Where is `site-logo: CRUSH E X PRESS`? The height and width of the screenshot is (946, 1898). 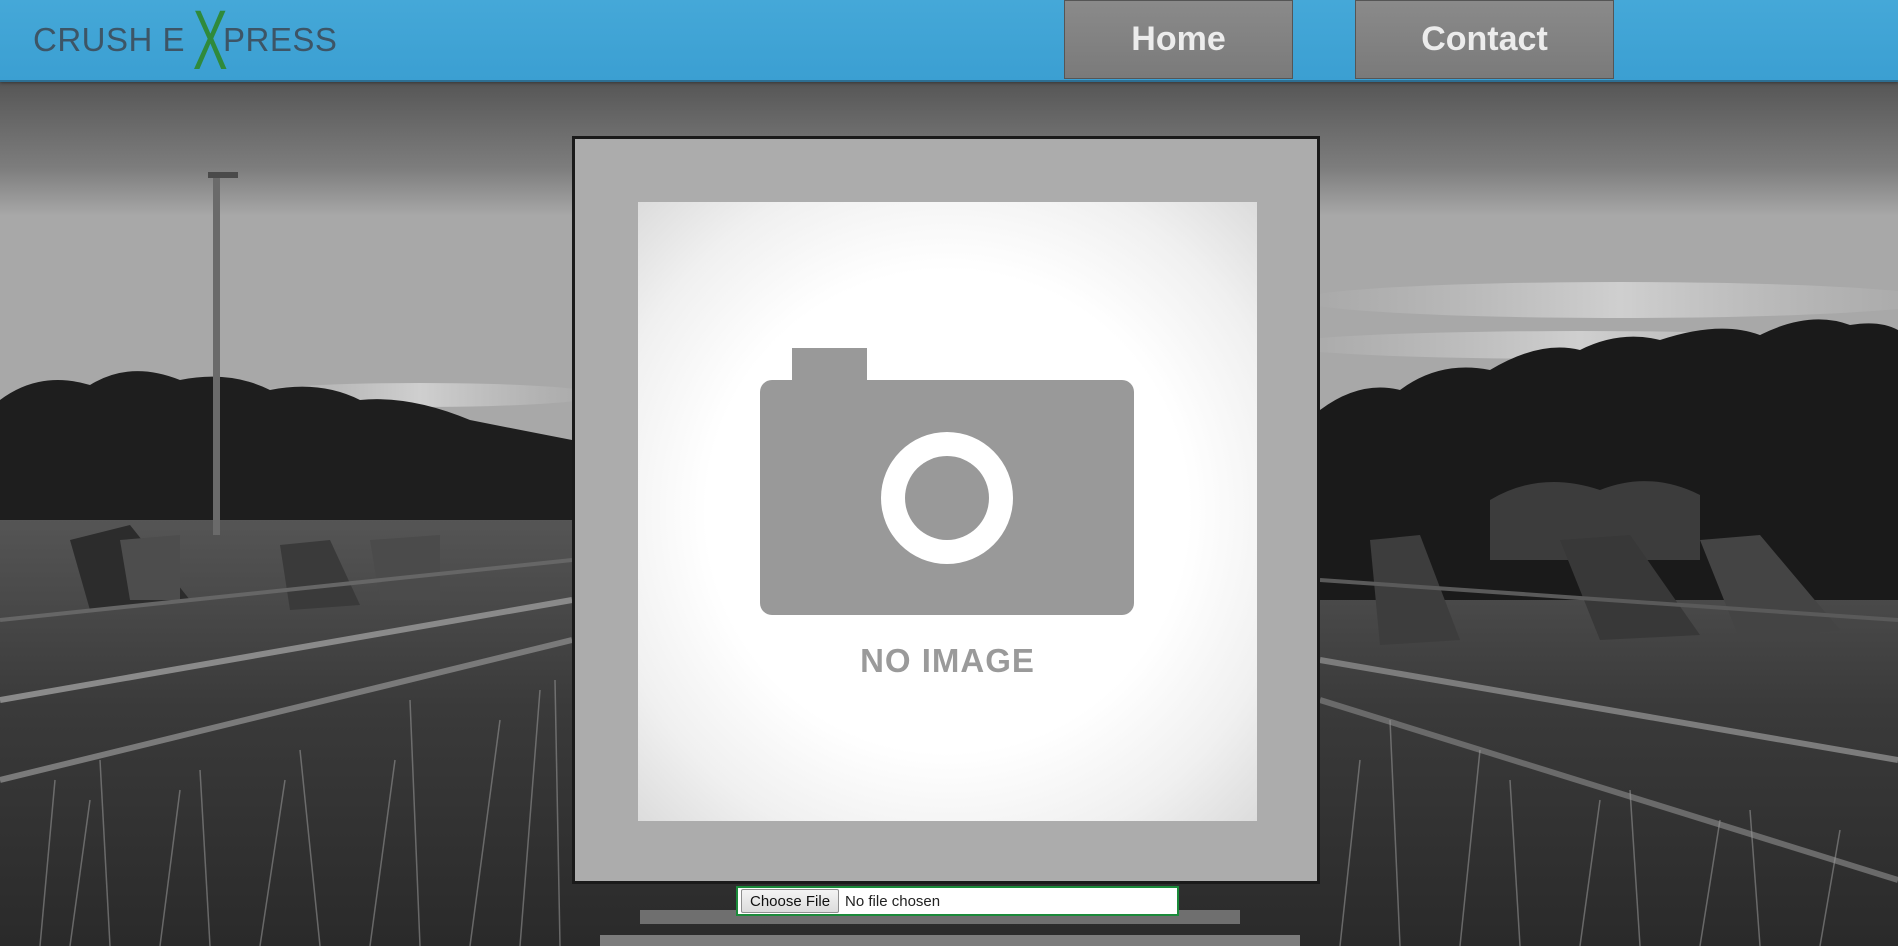 site-logo: CRUSH E X PRESS is located at coordinates (185, 43).